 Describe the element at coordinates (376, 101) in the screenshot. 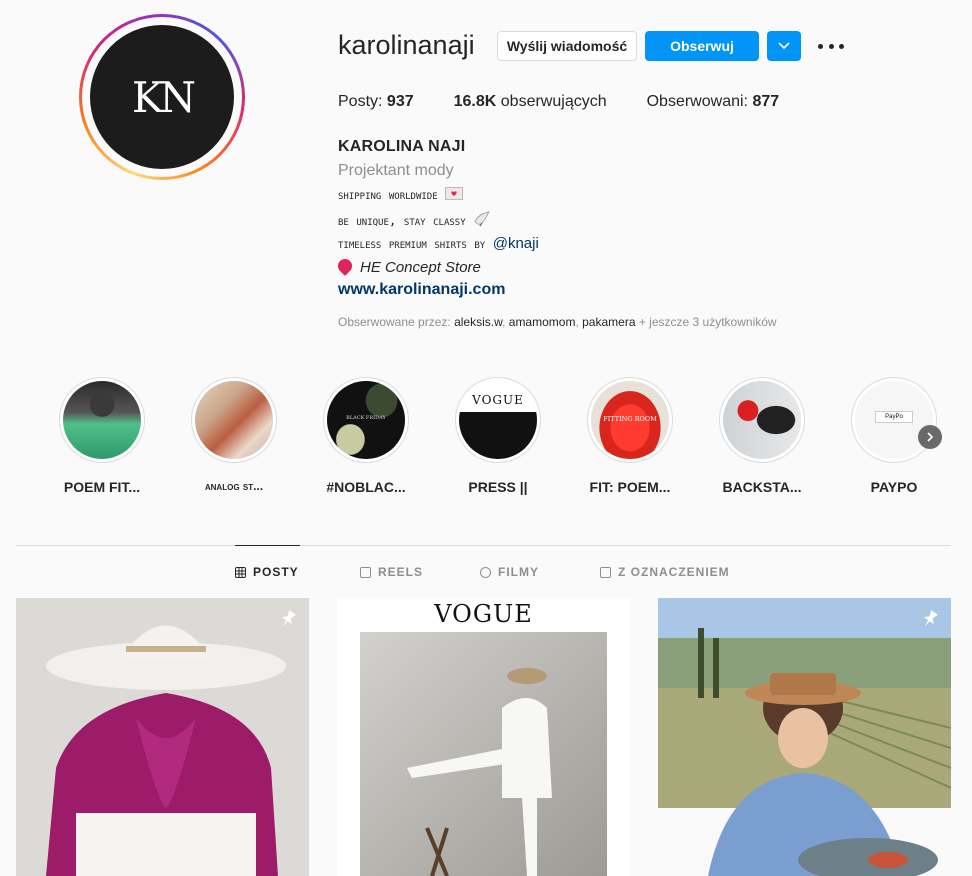

I see `posts-count: Posty: 937` at that location.